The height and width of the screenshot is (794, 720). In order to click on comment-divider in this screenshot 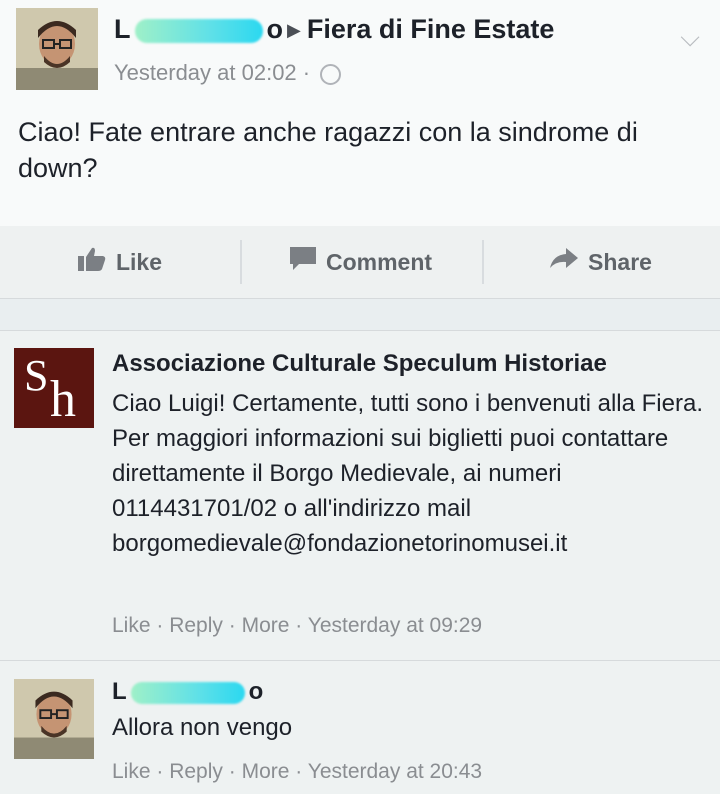, I will do `click(360, 660)`.